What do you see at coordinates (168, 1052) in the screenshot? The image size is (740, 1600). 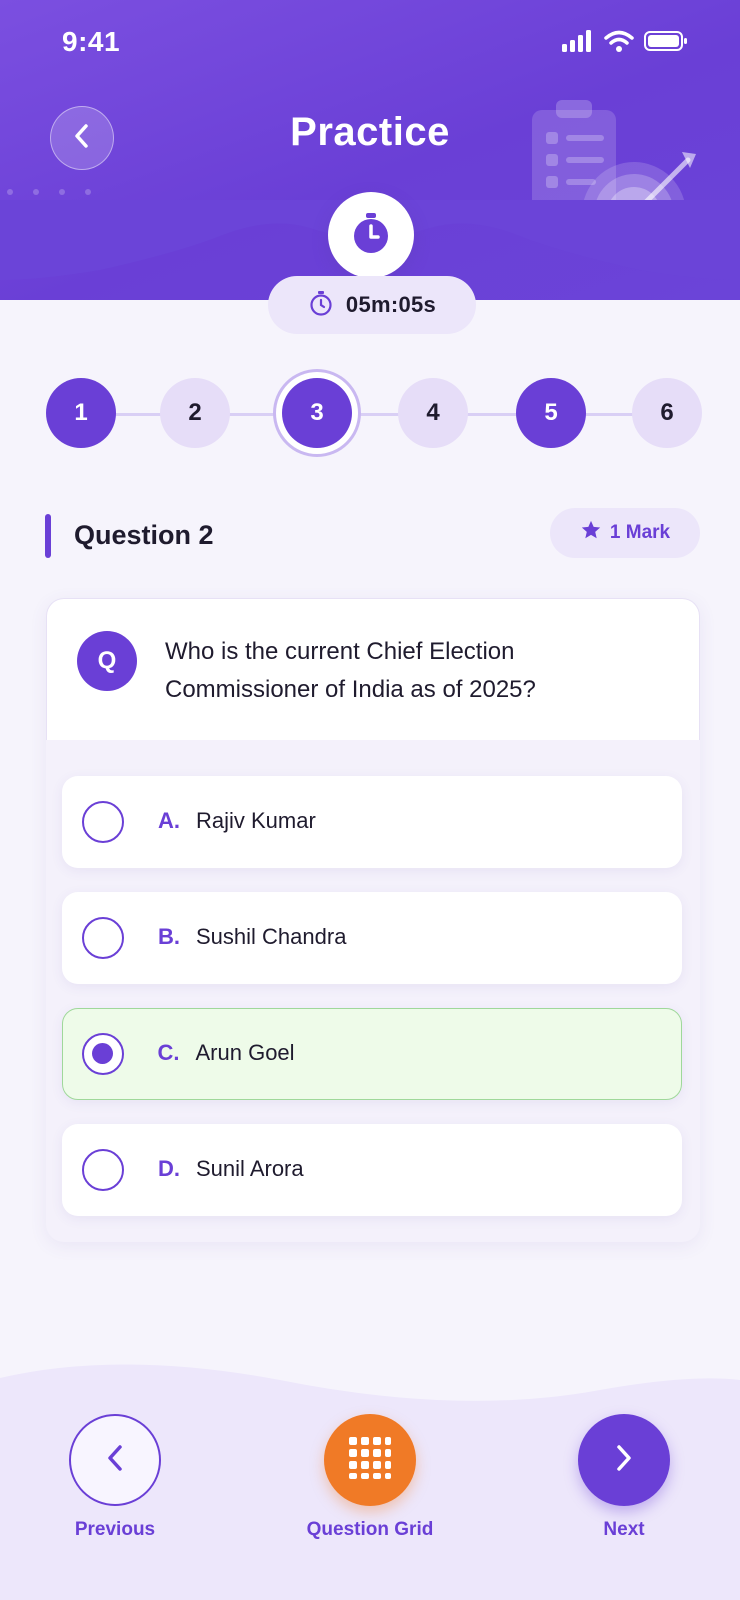 I see `option-letter: C.` at bounding box center [168, 1052].